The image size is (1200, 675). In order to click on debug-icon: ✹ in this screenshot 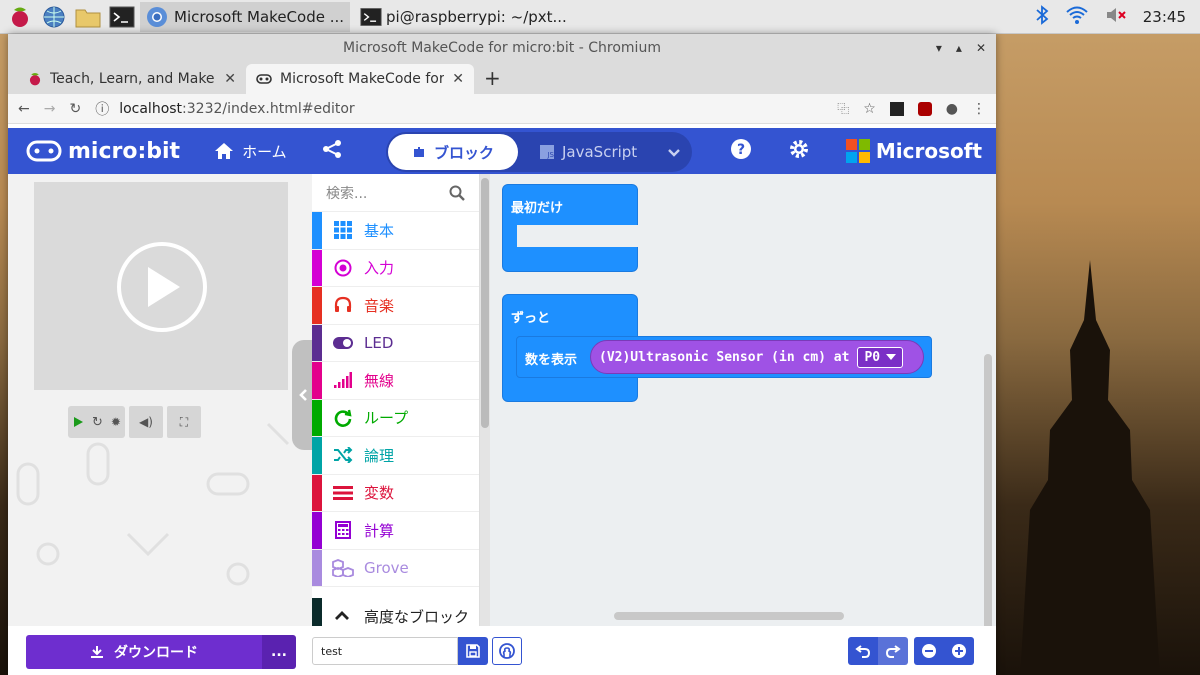, I will do `click(116, 422)`.